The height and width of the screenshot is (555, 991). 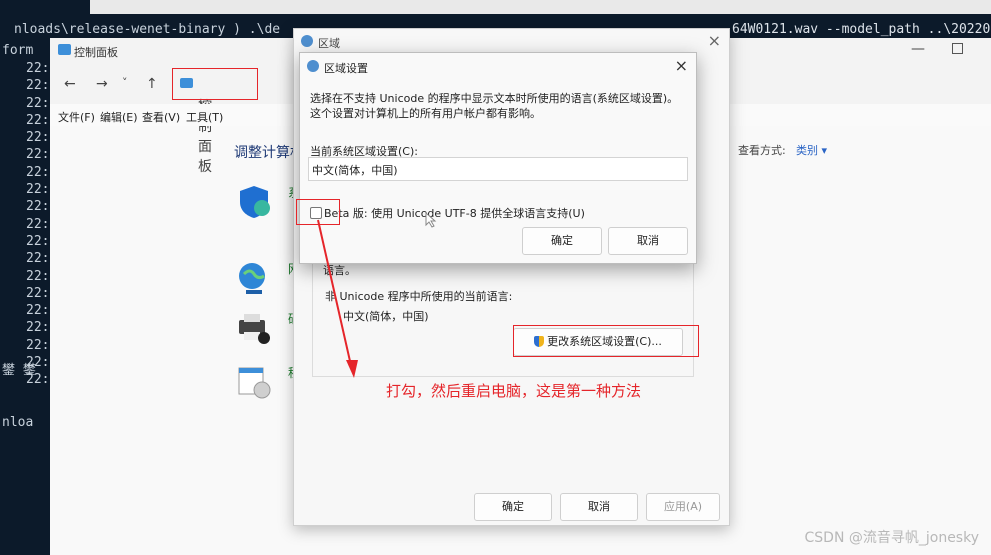 What do you see at coordinates (337, 298) in the screenshot?
I see `annotation-arrow-icon` at bounding box center [337, 298].